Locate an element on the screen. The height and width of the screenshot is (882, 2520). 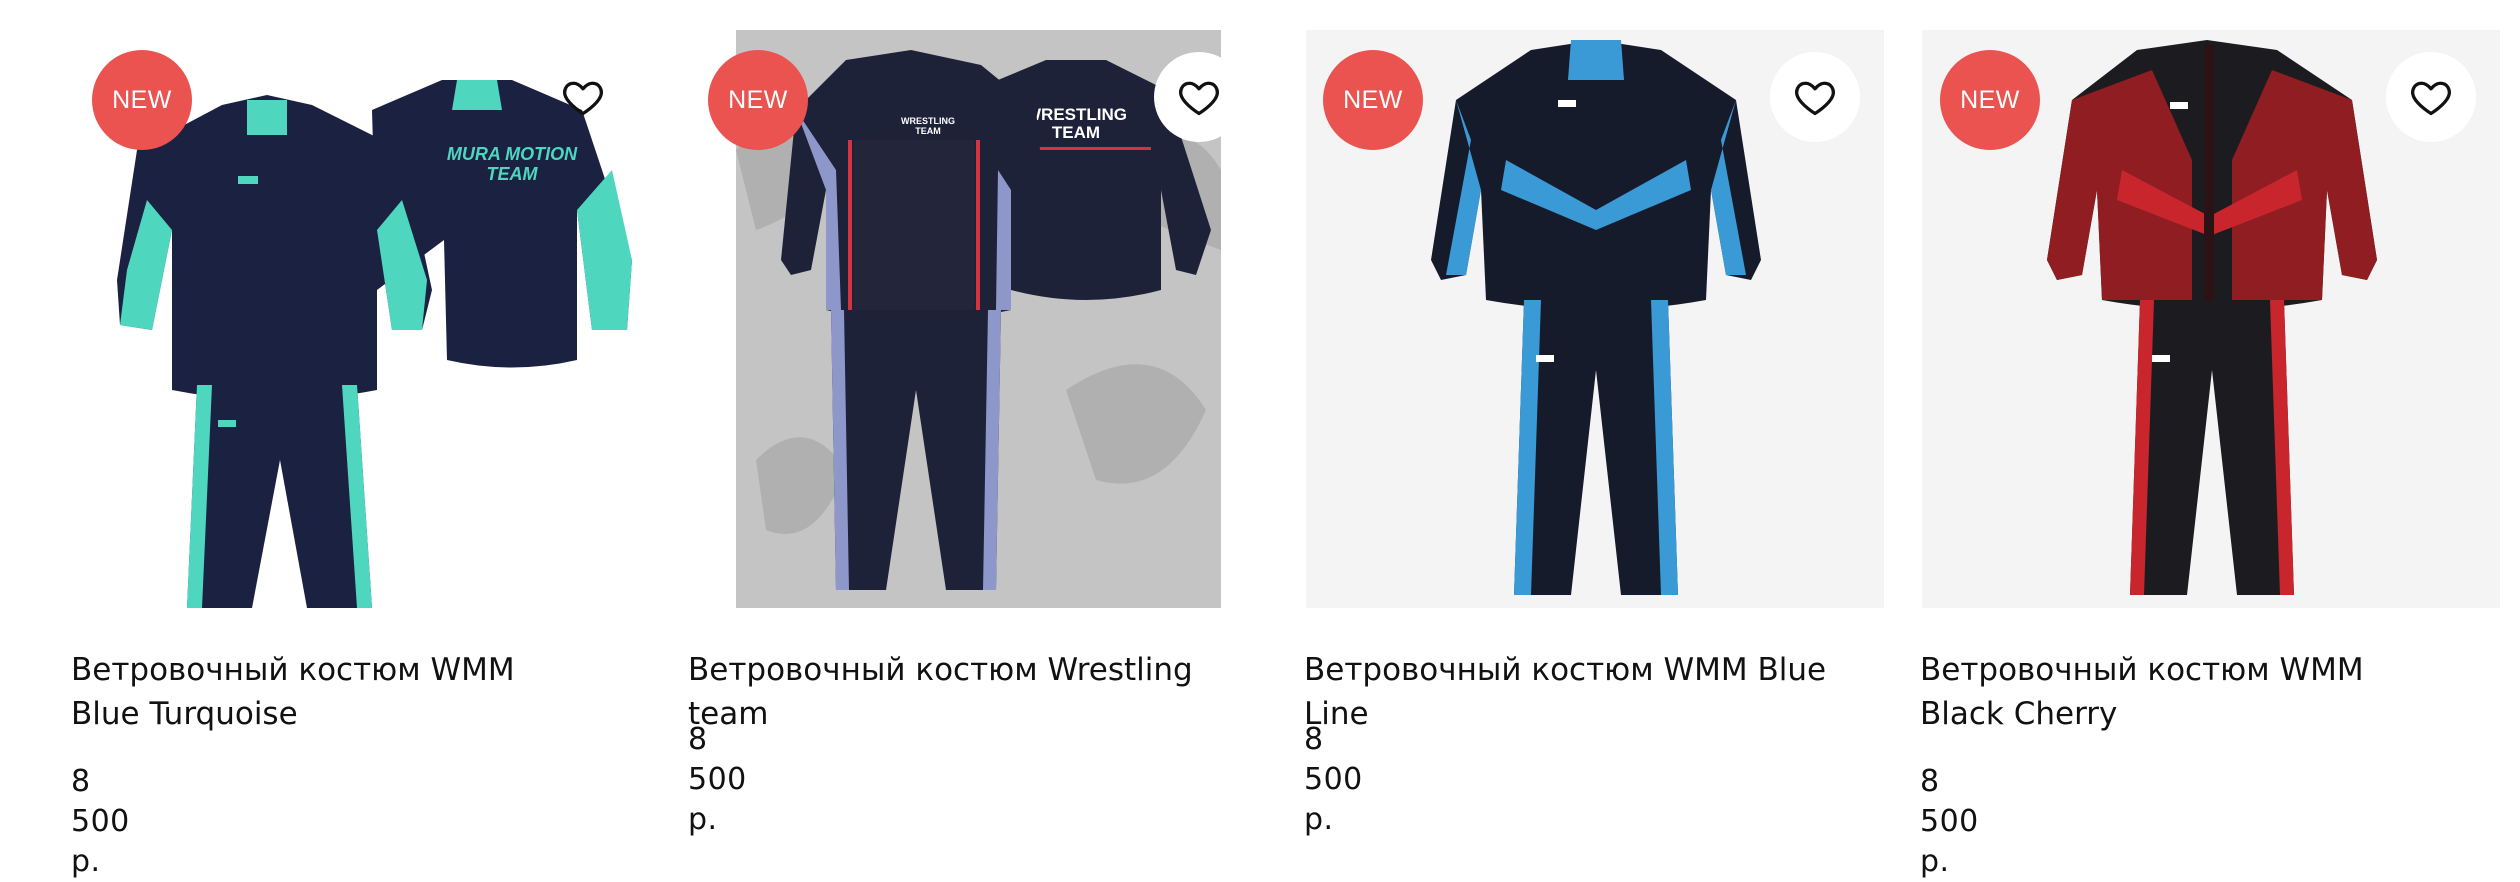
product-title: Ветровочный костюм Wrestling team is located at coordinates (978, 692).